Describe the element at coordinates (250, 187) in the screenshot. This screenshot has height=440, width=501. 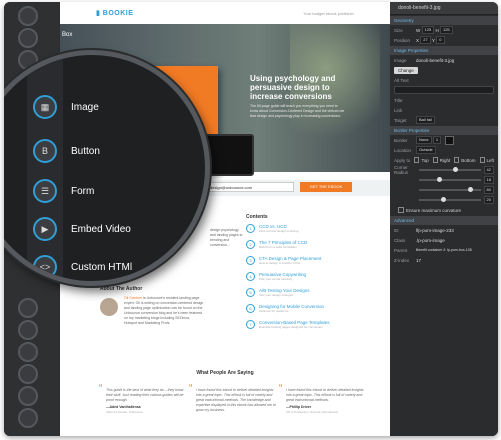
I see `email-field: design@unbounce.com` at that location.